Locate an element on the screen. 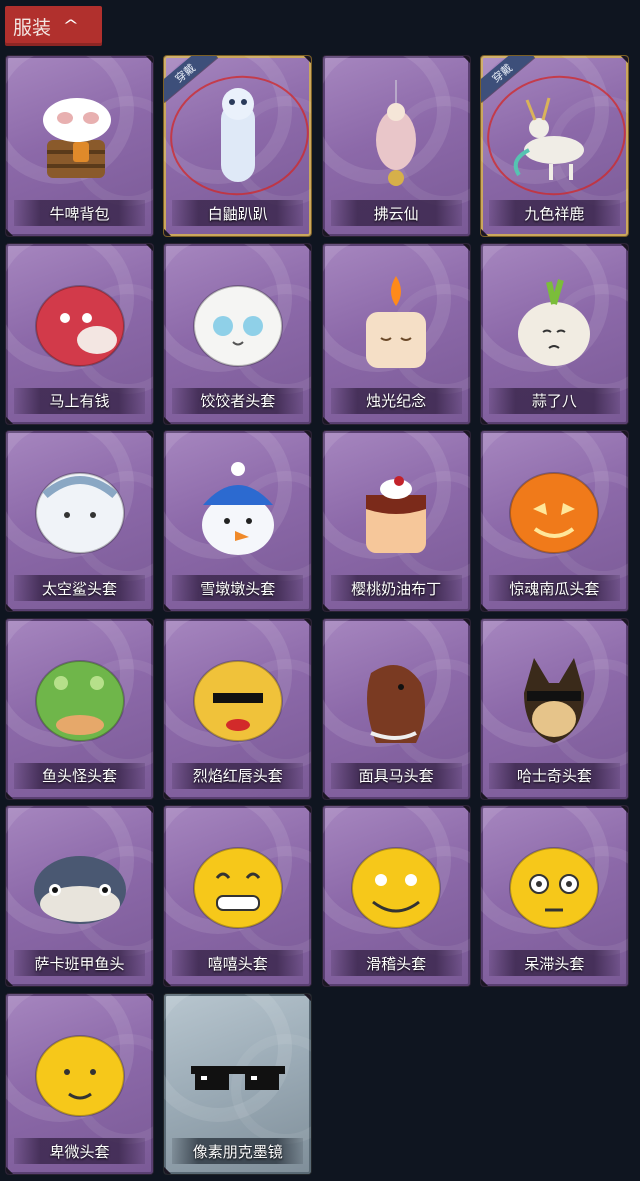  item-label: 蒜了八 is located at coordinates (554, 400).